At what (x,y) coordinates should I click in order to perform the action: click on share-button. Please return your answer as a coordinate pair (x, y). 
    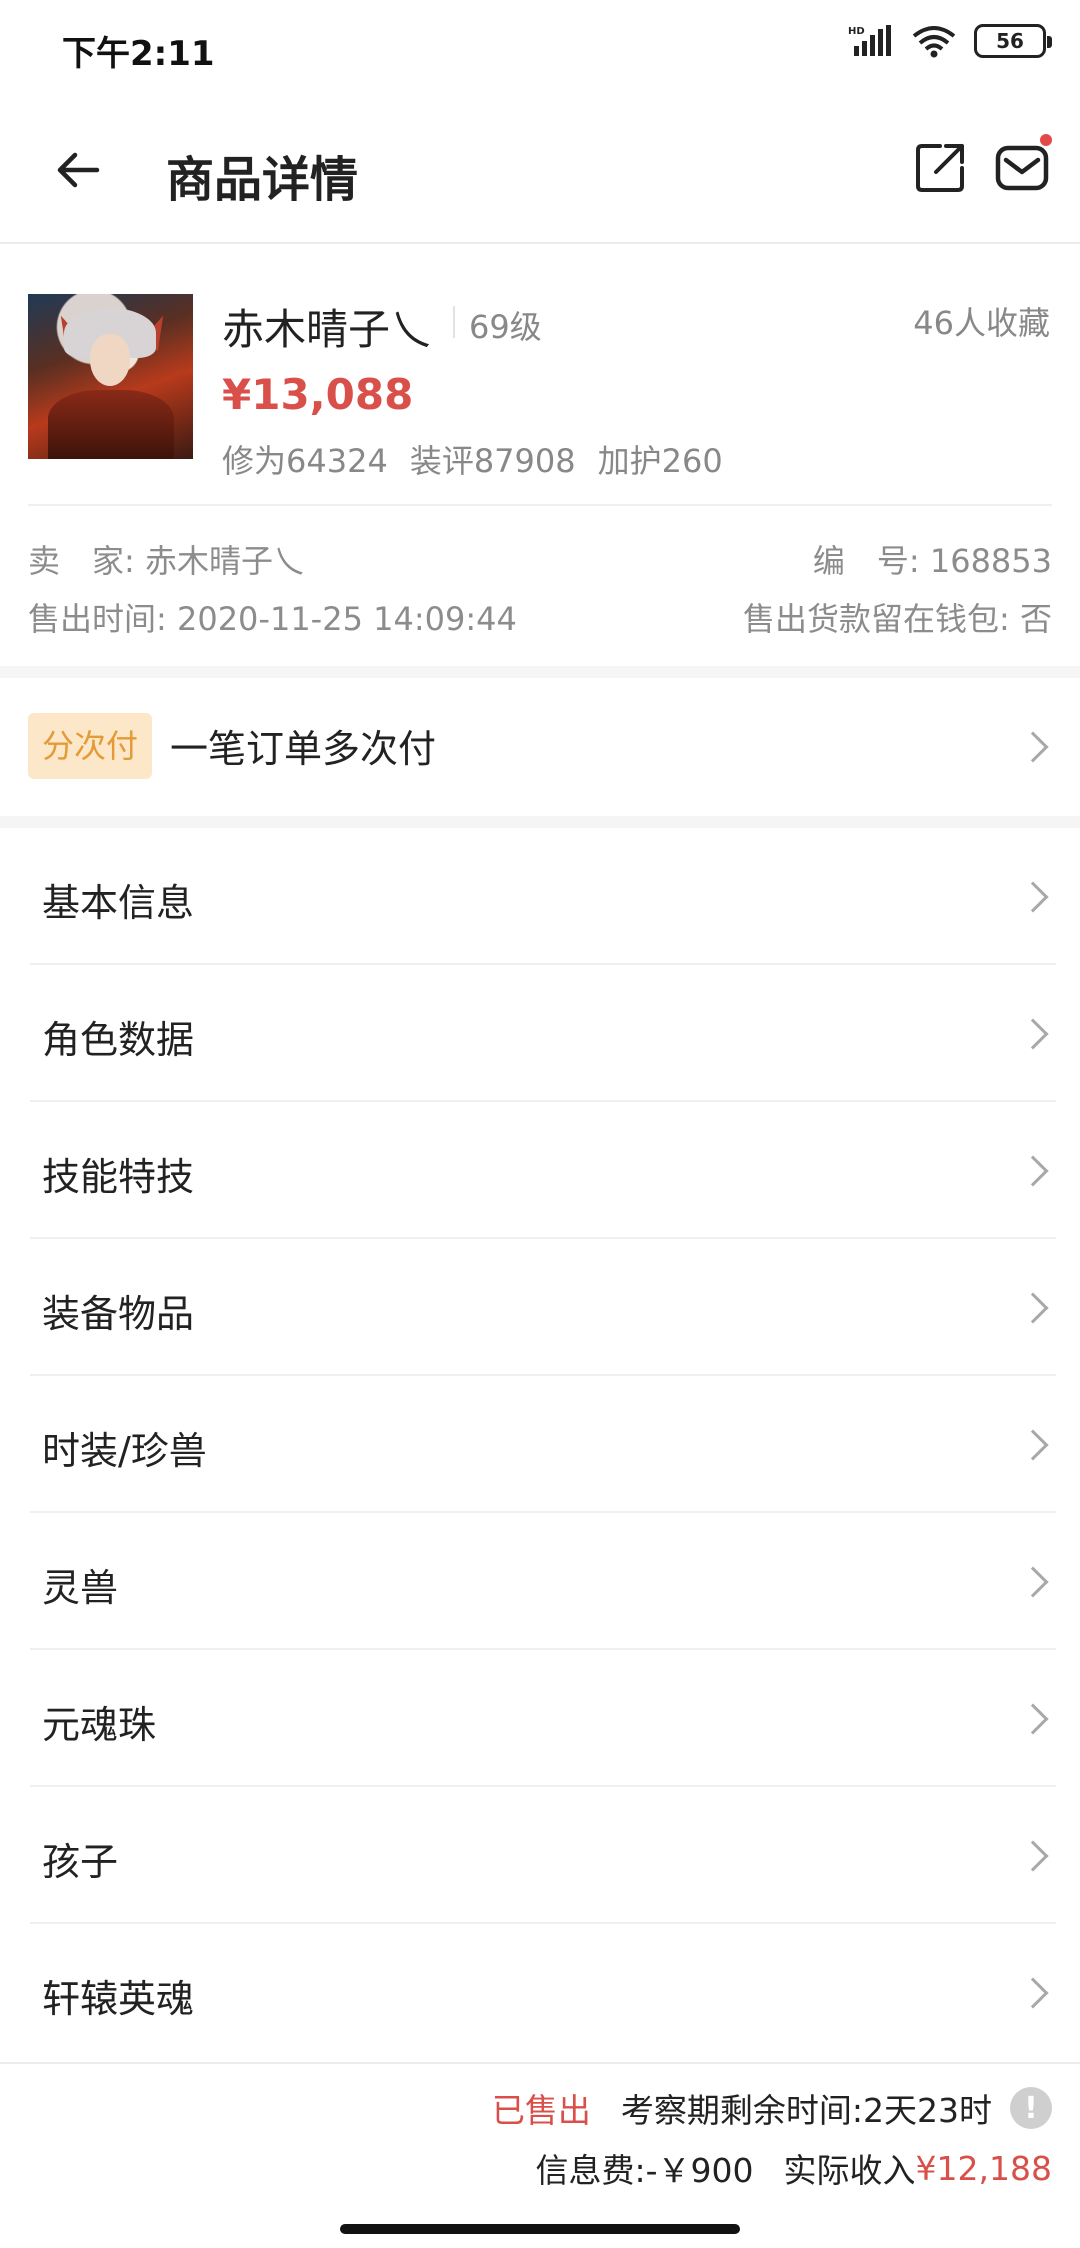
    Looking at the image, I should click on (942, 170).